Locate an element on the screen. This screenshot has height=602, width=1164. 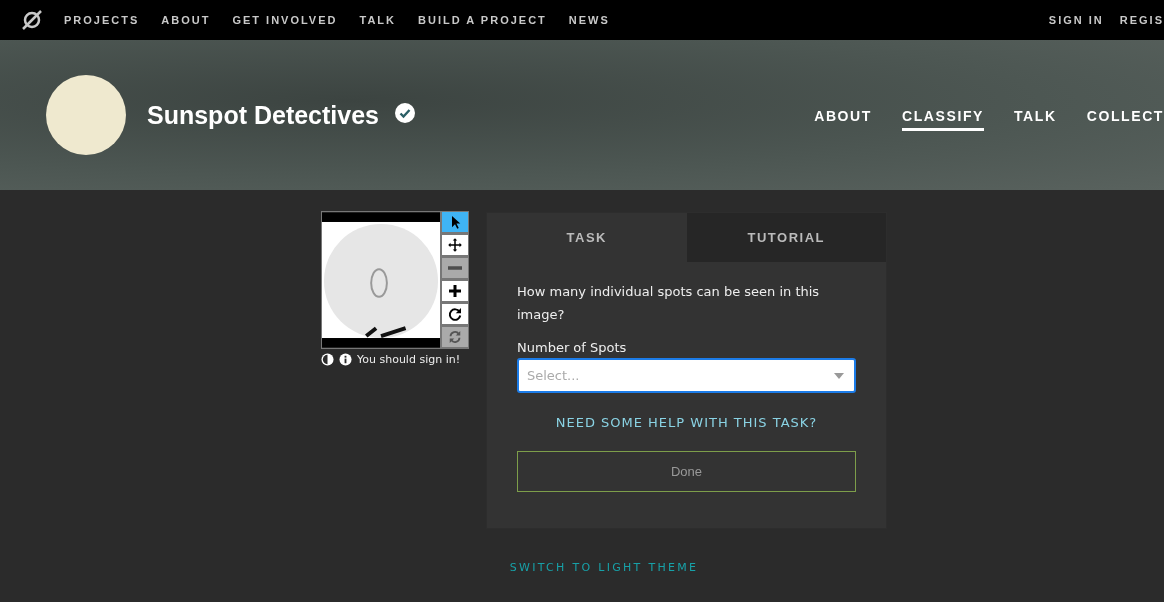
account-link: REGIS is located at coordinates (1141, 20).